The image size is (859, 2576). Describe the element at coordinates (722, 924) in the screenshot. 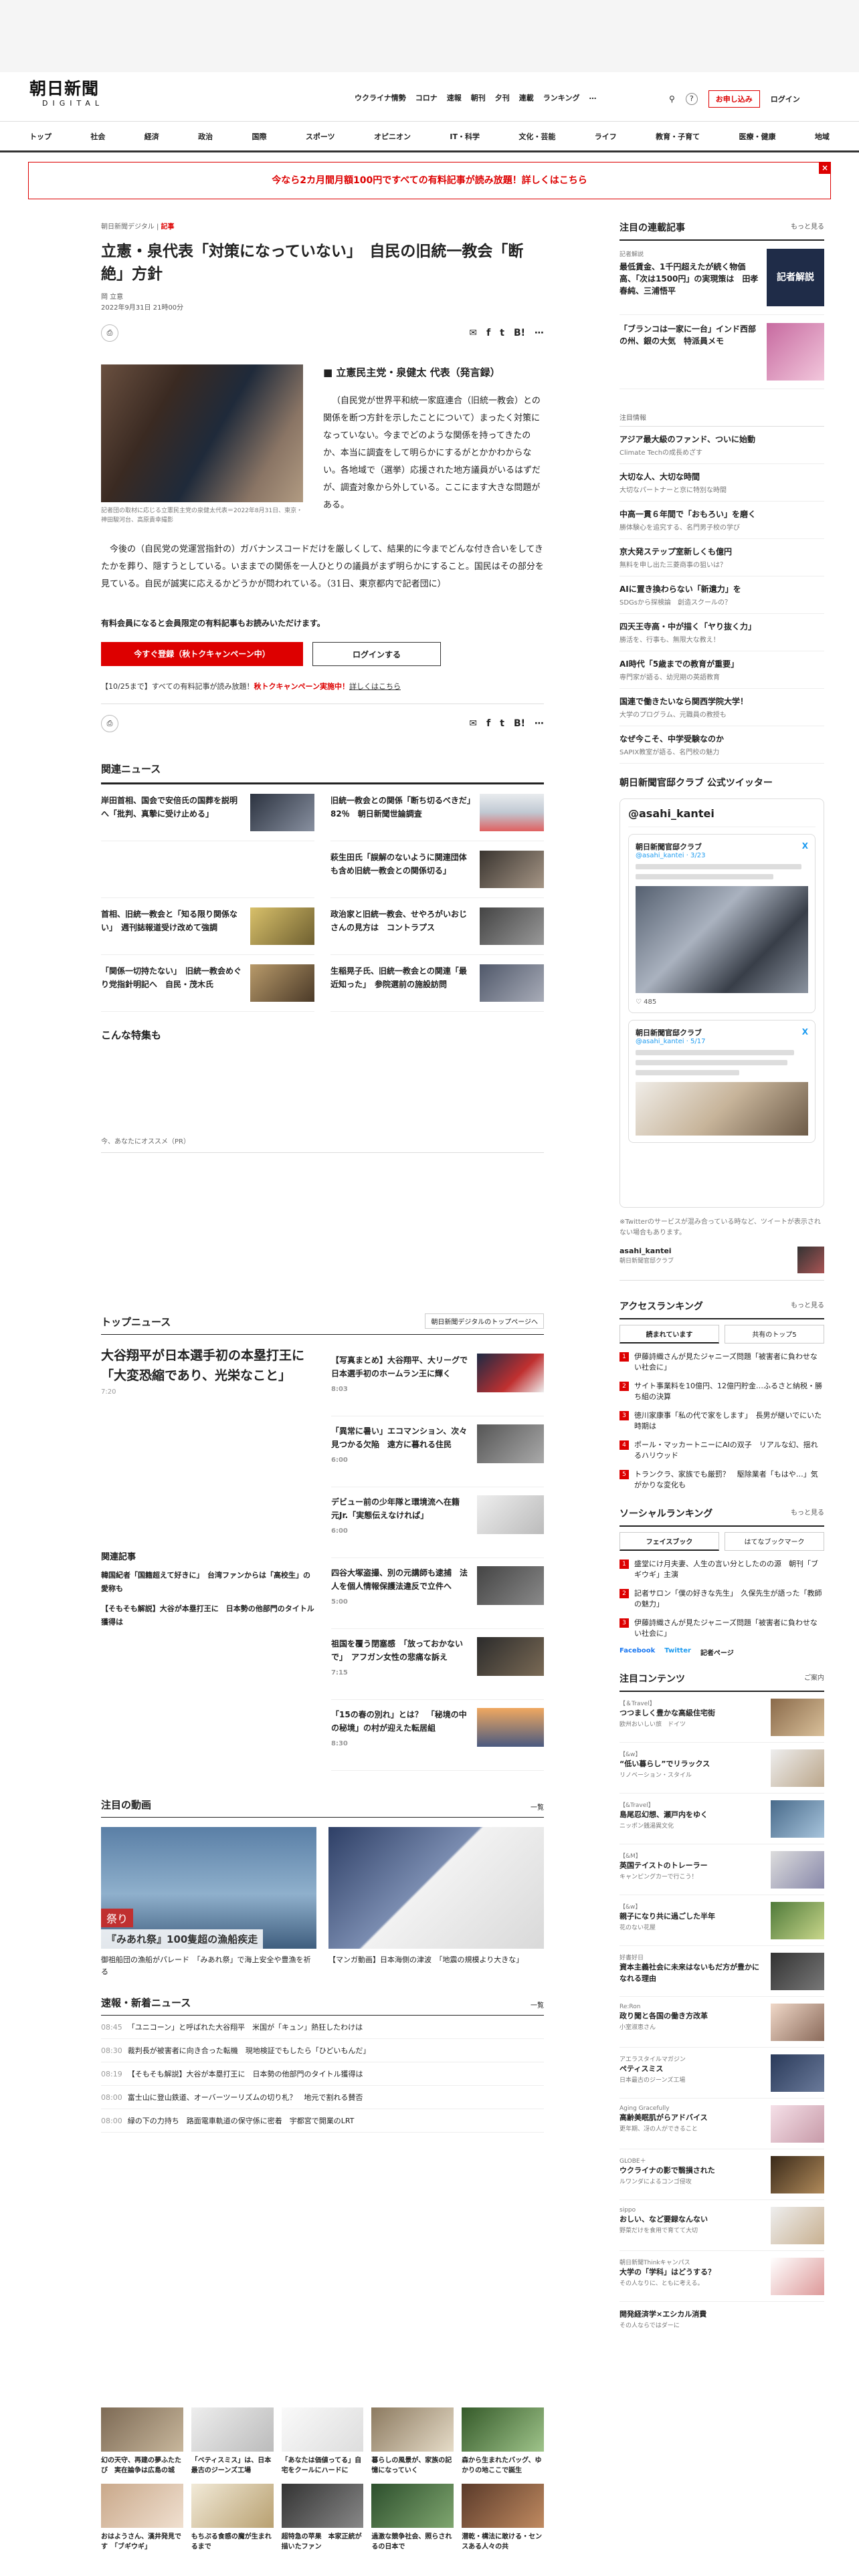

I see `tweet-card: 朝日新聞官邸クラブ @asahi_kantei · 3/23 X ♡ 485` at that location.